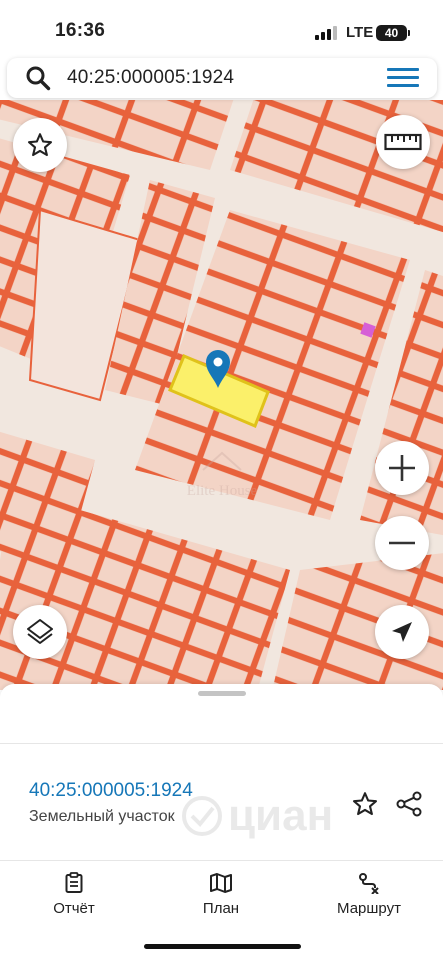 The height and width of the screenshot is (960, 443). Describe the element at coordinates (221, 883) in the screenshot. I see `map-plan-icon` at that location.